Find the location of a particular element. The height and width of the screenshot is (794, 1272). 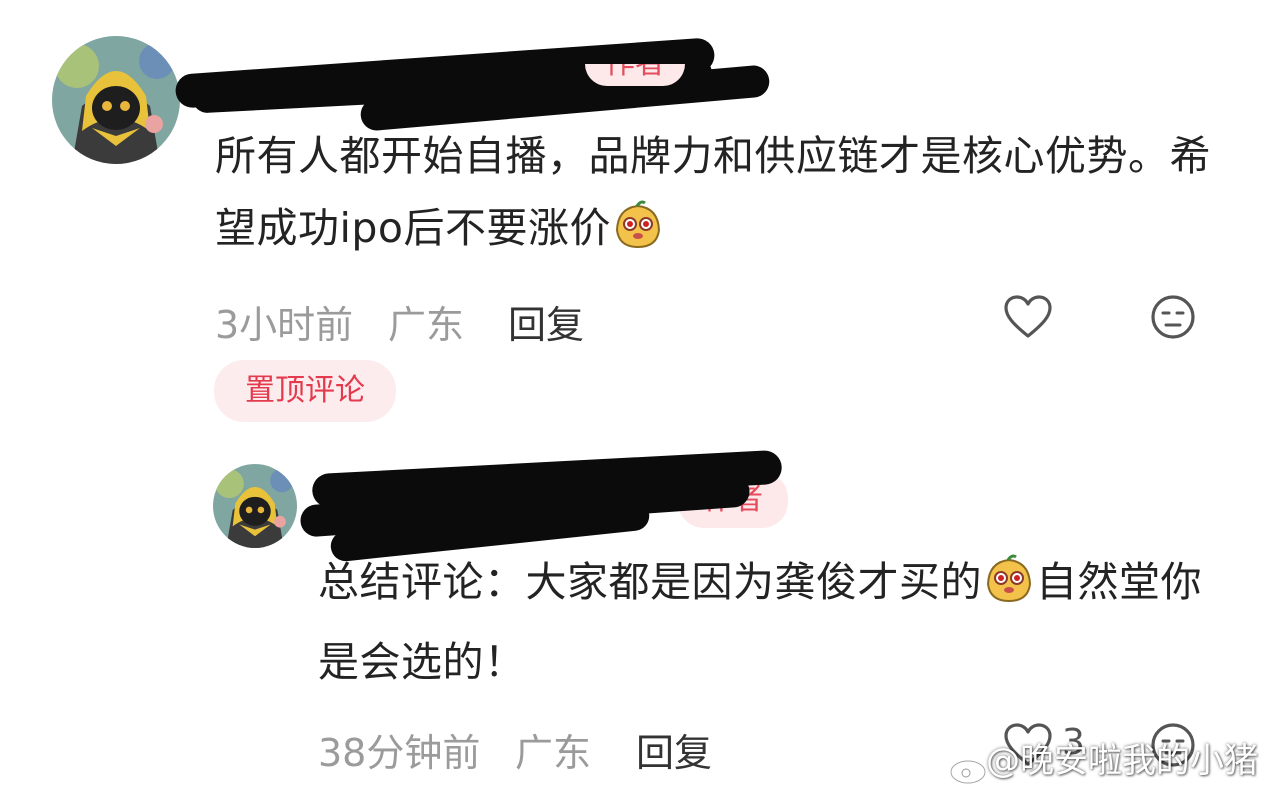

reply-content: 总结评论：大家都是因为龚俊才买的 自然堂你是会选的！ is located at coordinates (768, 622).